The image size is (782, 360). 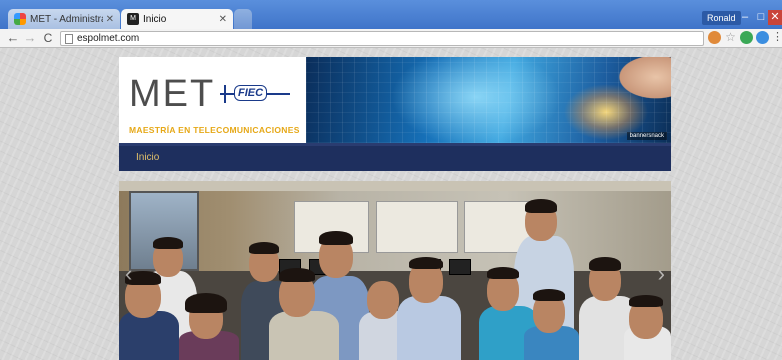 What do you see at coordinates (777, 37) in the screenshot?
I see `menu-icon: ⋮` at bounding box center [777, 37].